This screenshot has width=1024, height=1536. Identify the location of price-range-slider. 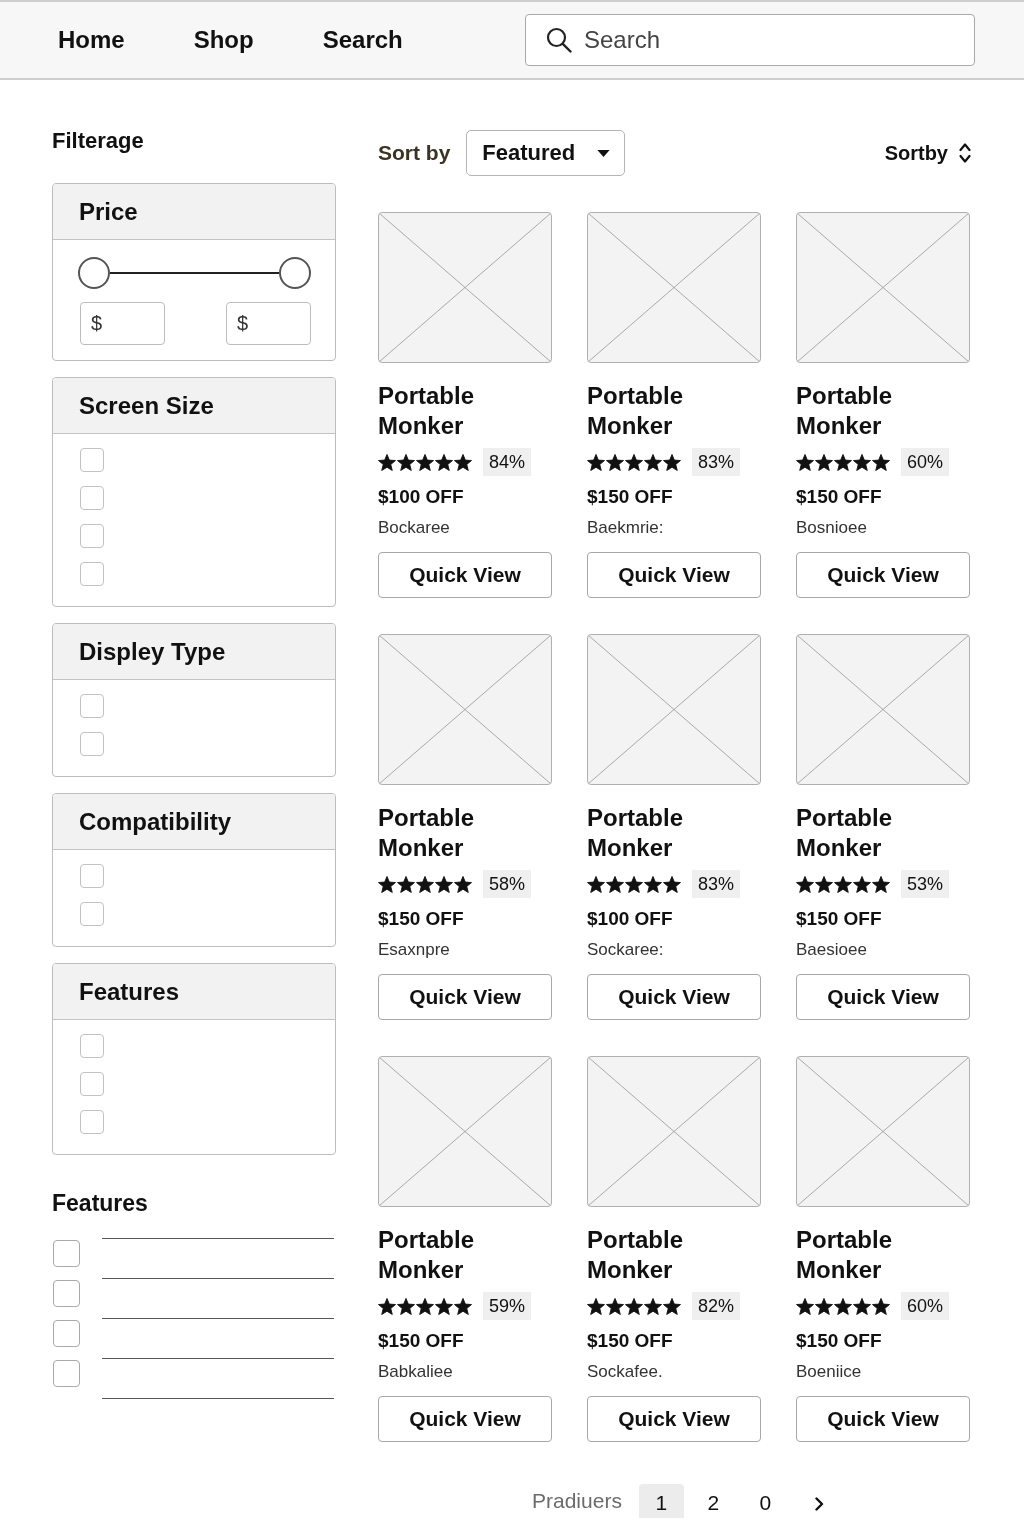
(194, 273).